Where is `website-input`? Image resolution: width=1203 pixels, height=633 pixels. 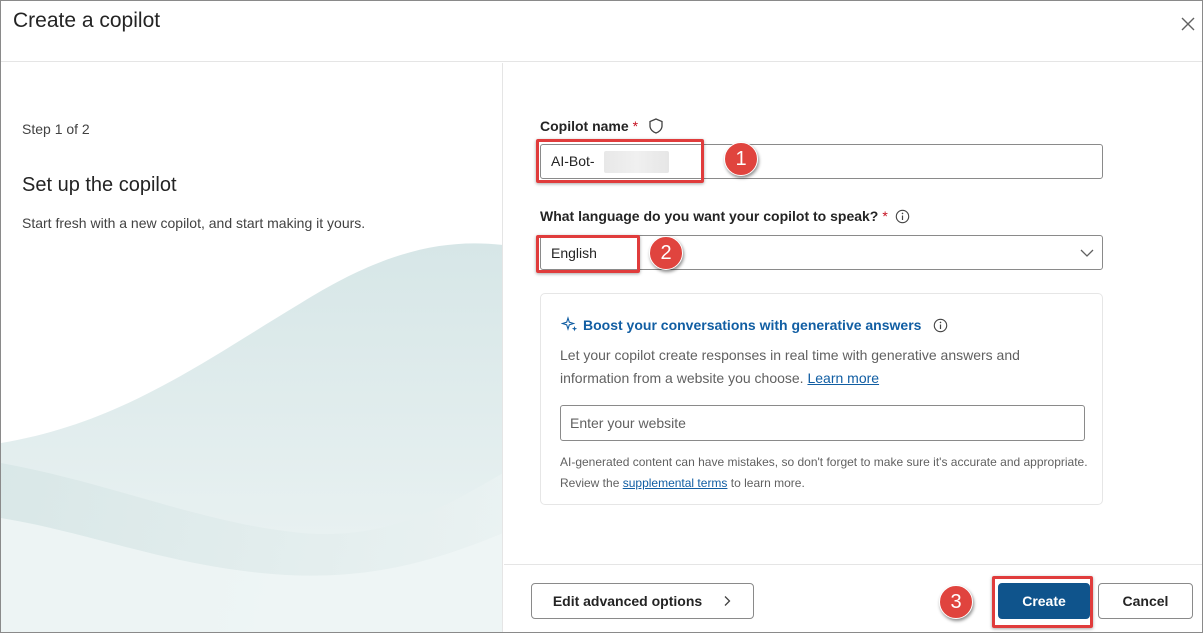 website-input is located at coordinates (822, 423).